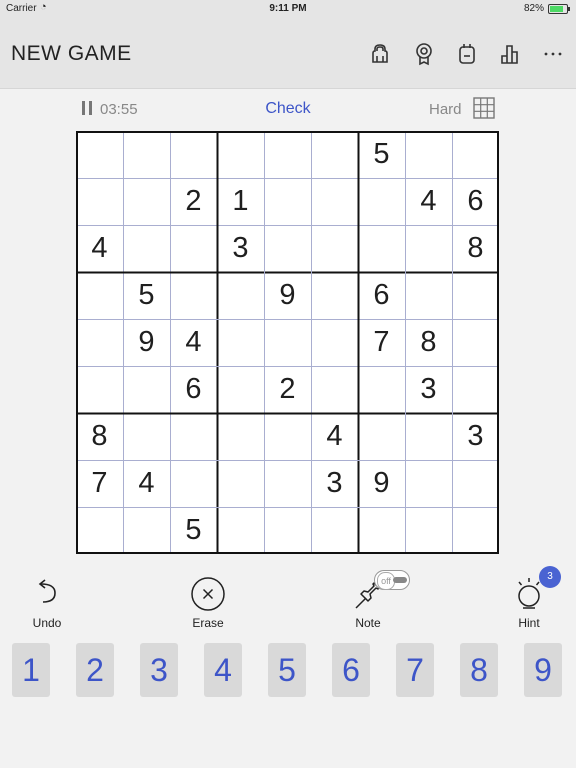 The image size is (576, 768). I want to click on store-icon, so click(380, 54).